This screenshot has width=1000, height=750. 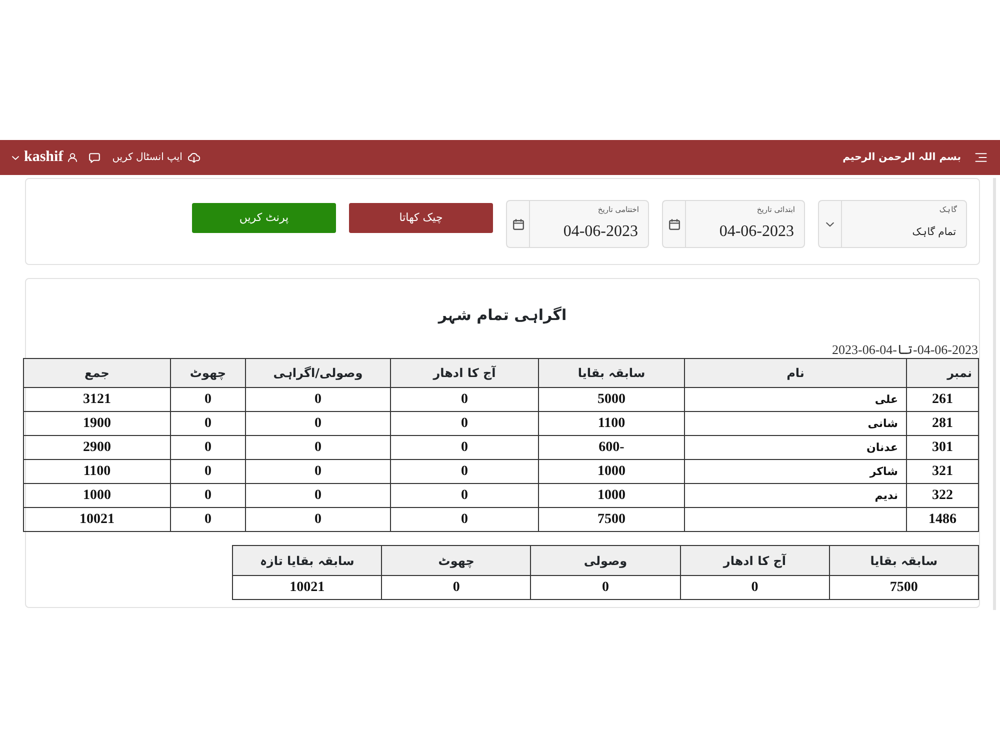 I want to click on user-menu-button: kashif, so click(x=45, y=157).